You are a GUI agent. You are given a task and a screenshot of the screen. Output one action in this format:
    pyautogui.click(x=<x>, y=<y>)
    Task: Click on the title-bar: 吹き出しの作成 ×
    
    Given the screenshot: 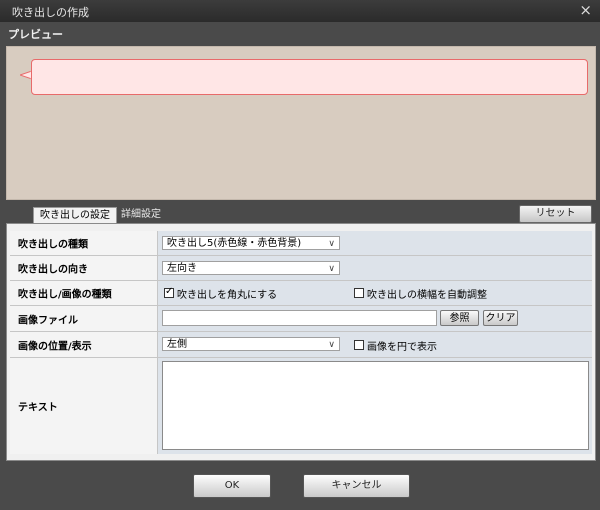 What is the action you would take?
    pyautogui.click(x=300, y=11)
    